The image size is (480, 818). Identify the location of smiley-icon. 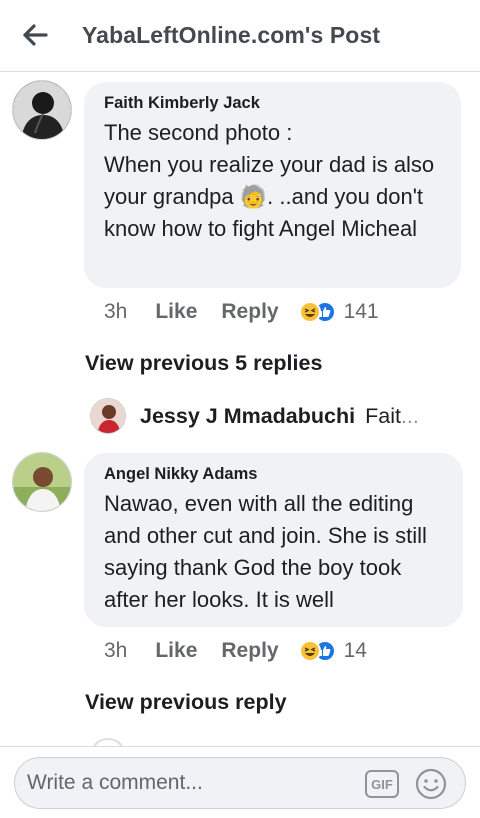
(431, 784).